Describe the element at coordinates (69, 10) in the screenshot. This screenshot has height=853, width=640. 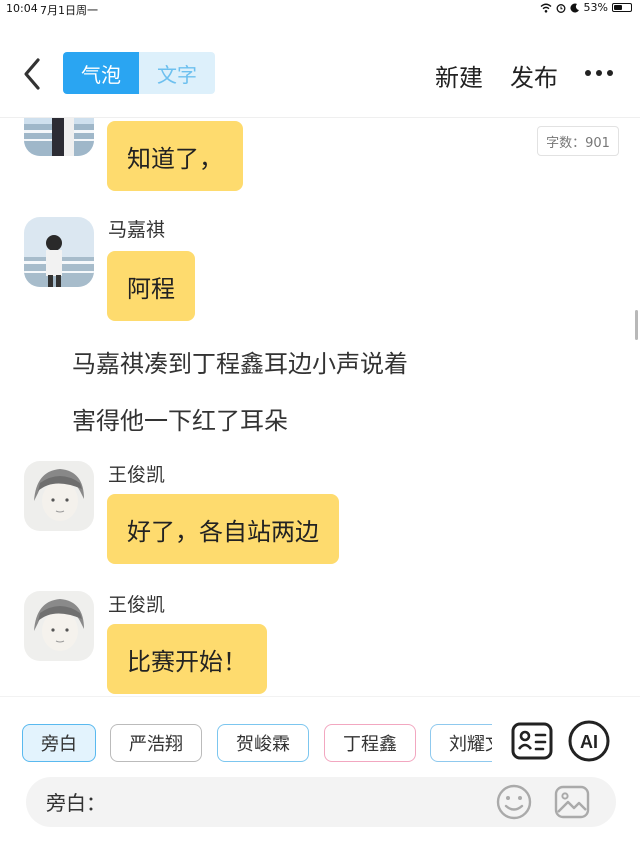
I see `status-date: 7月1日周一` at that location.